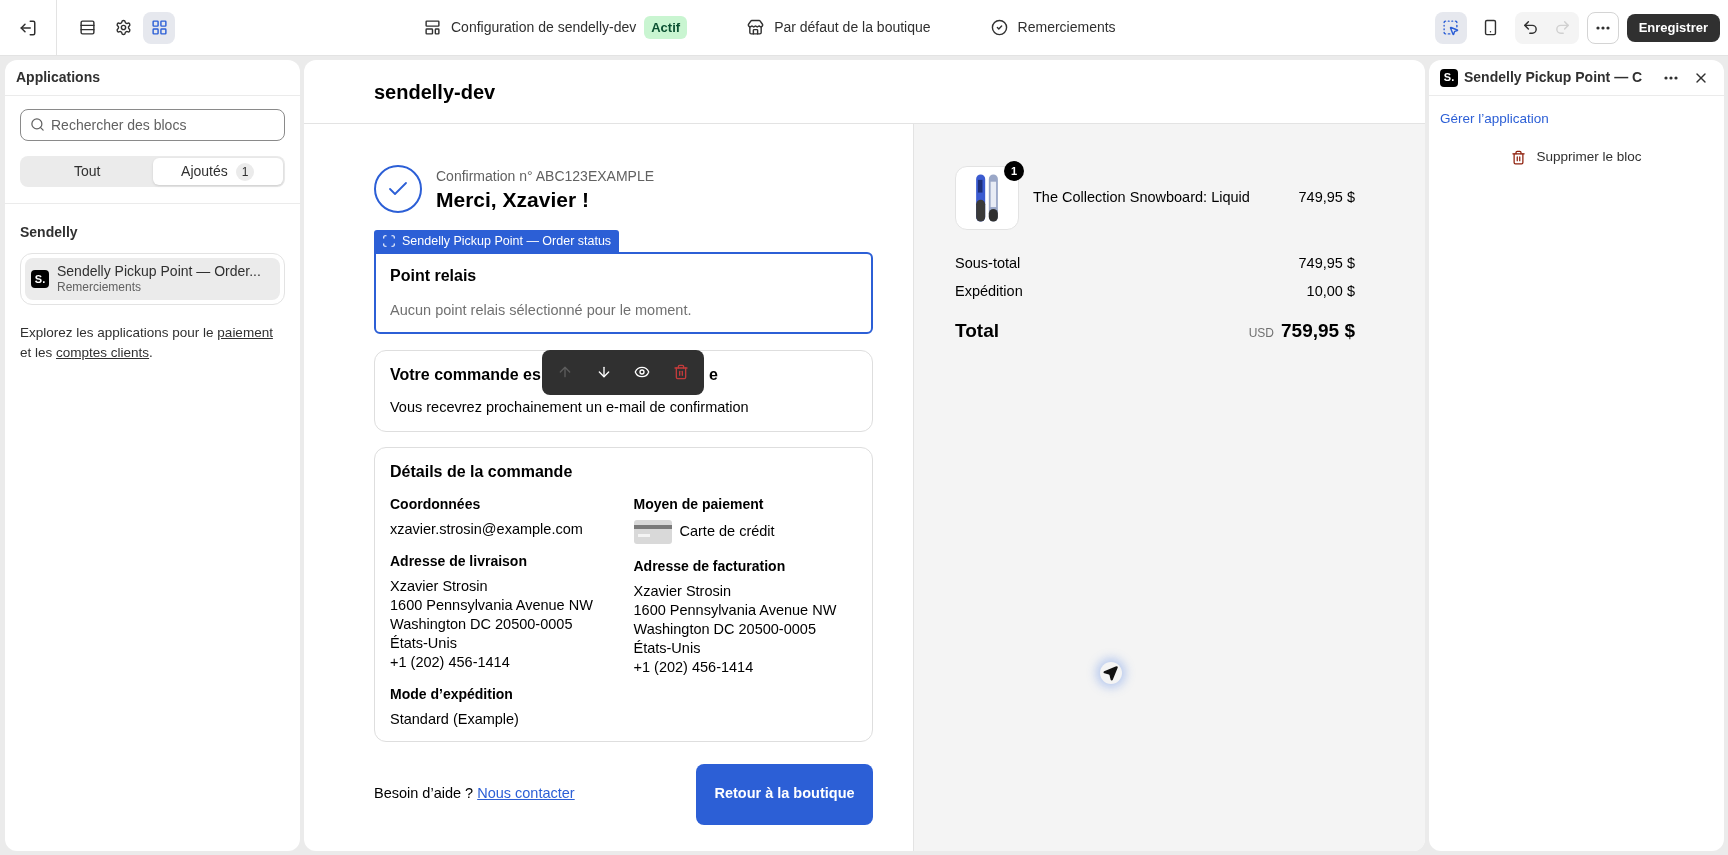  What do you see at coordinates (49, 232) in the screenshot?
I see `group-title: Sendelly` at bounding box center [49, 232].